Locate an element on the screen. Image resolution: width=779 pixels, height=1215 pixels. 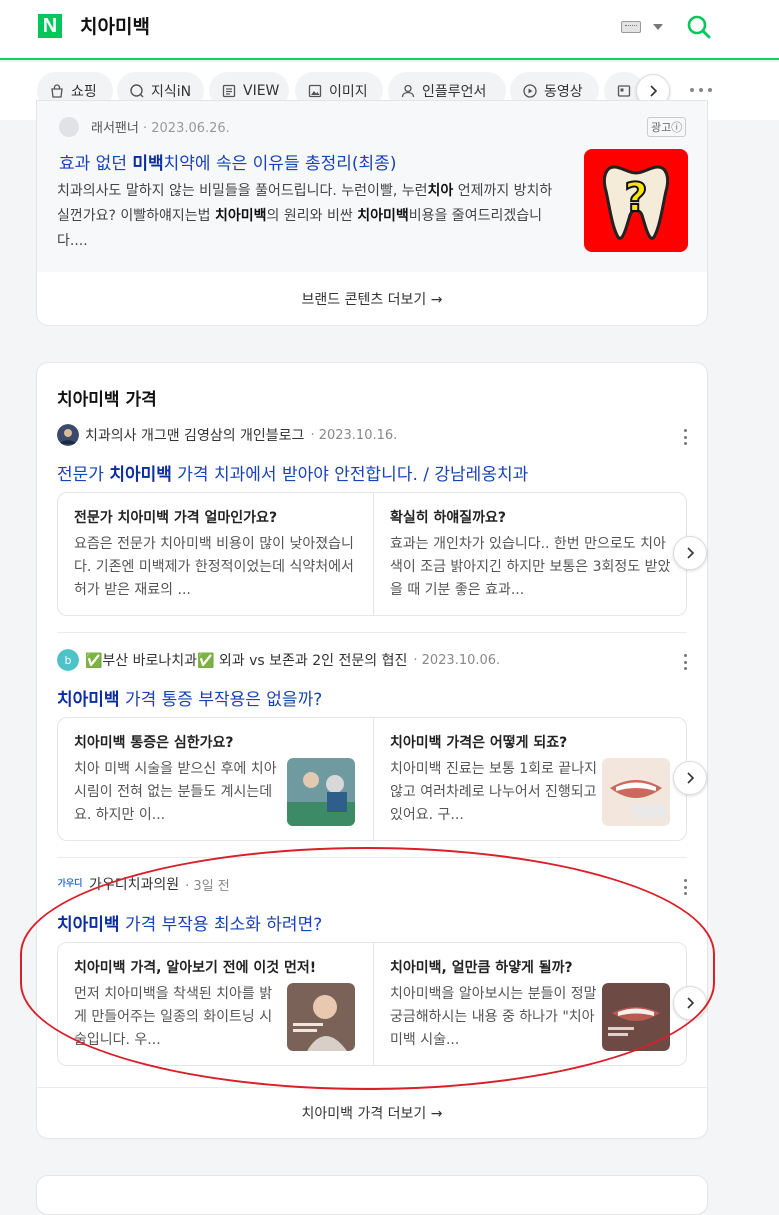
ad-source-name: 래서팬너 is located at coordinates (115, 128).